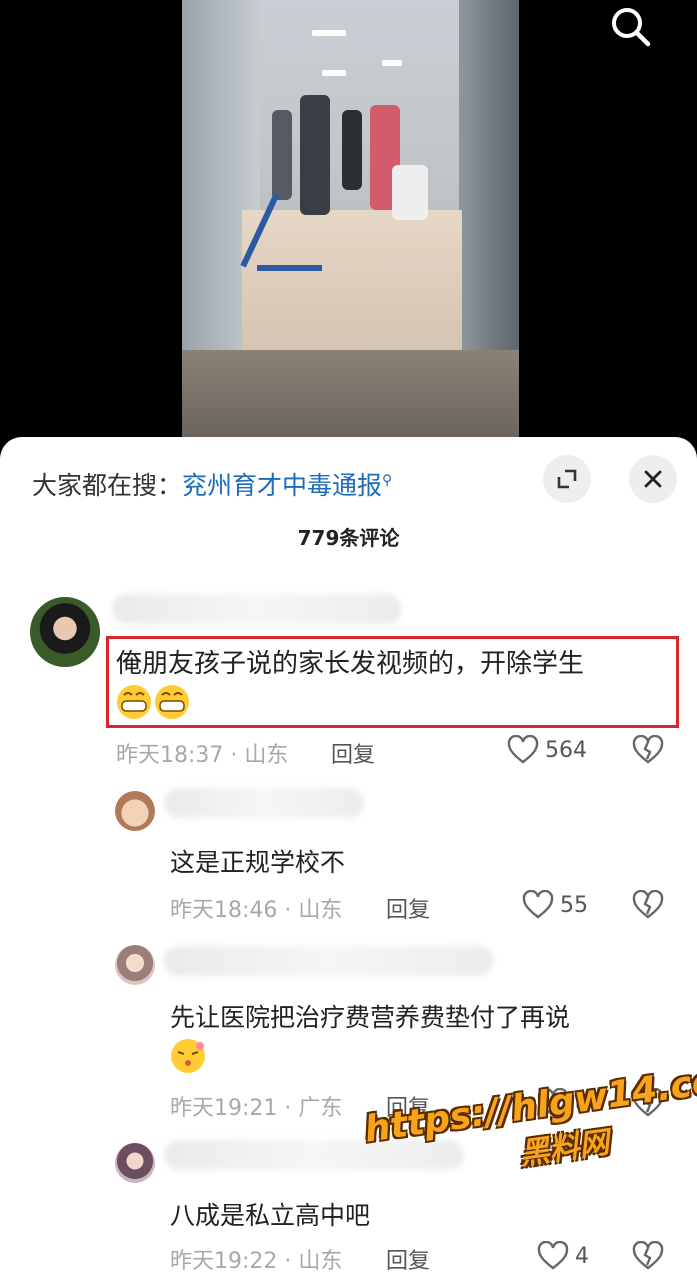 This screenshot has width=697, height=1280. I want to click on like-count: 4, so click(582, 1256).